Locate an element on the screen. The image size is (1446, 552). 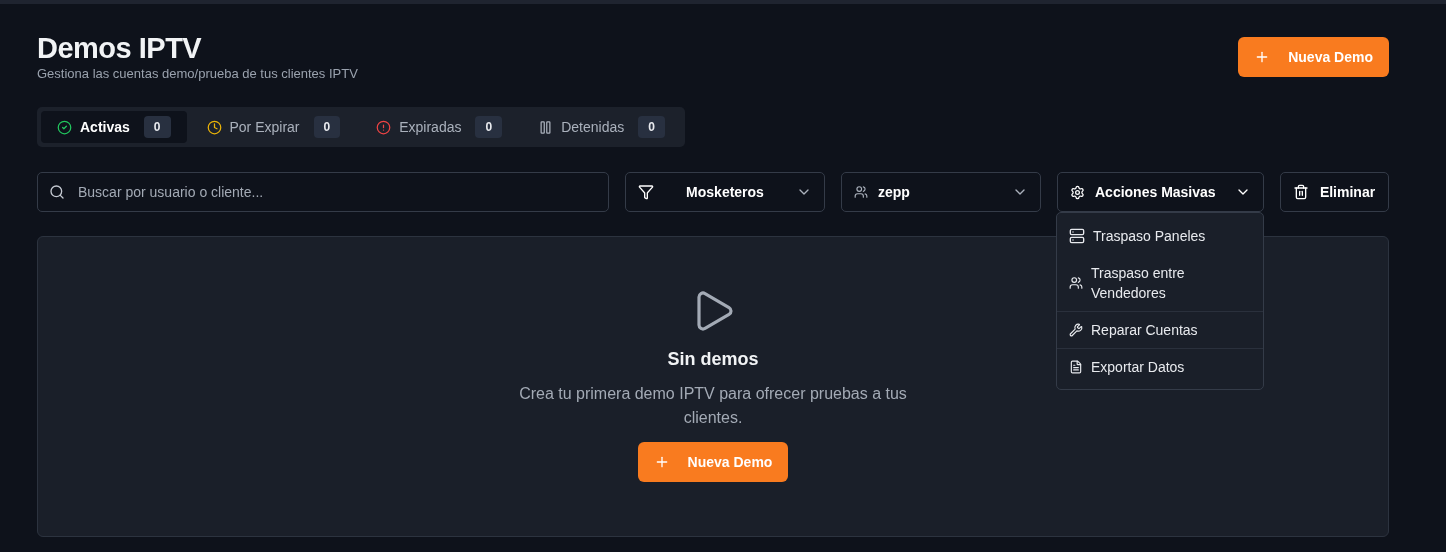
bulk-actions-button: Acciones Masivas is located at coordinates (1160, 192).